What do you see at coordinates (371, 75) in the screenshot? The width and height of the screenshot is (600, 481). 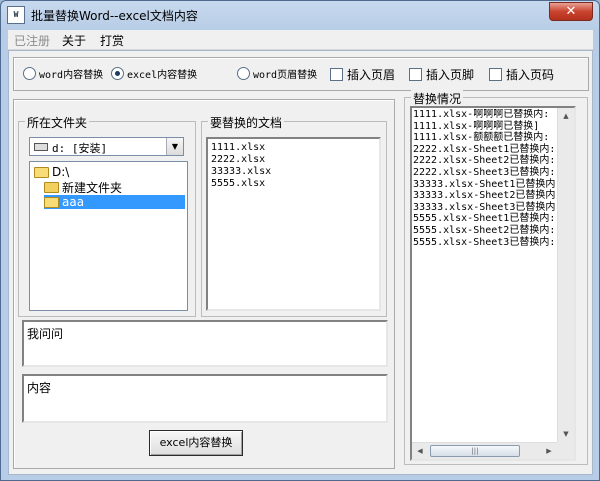 I see `checkbox-insert-header-label: 插入页眉` at bounding box center [371, 75].